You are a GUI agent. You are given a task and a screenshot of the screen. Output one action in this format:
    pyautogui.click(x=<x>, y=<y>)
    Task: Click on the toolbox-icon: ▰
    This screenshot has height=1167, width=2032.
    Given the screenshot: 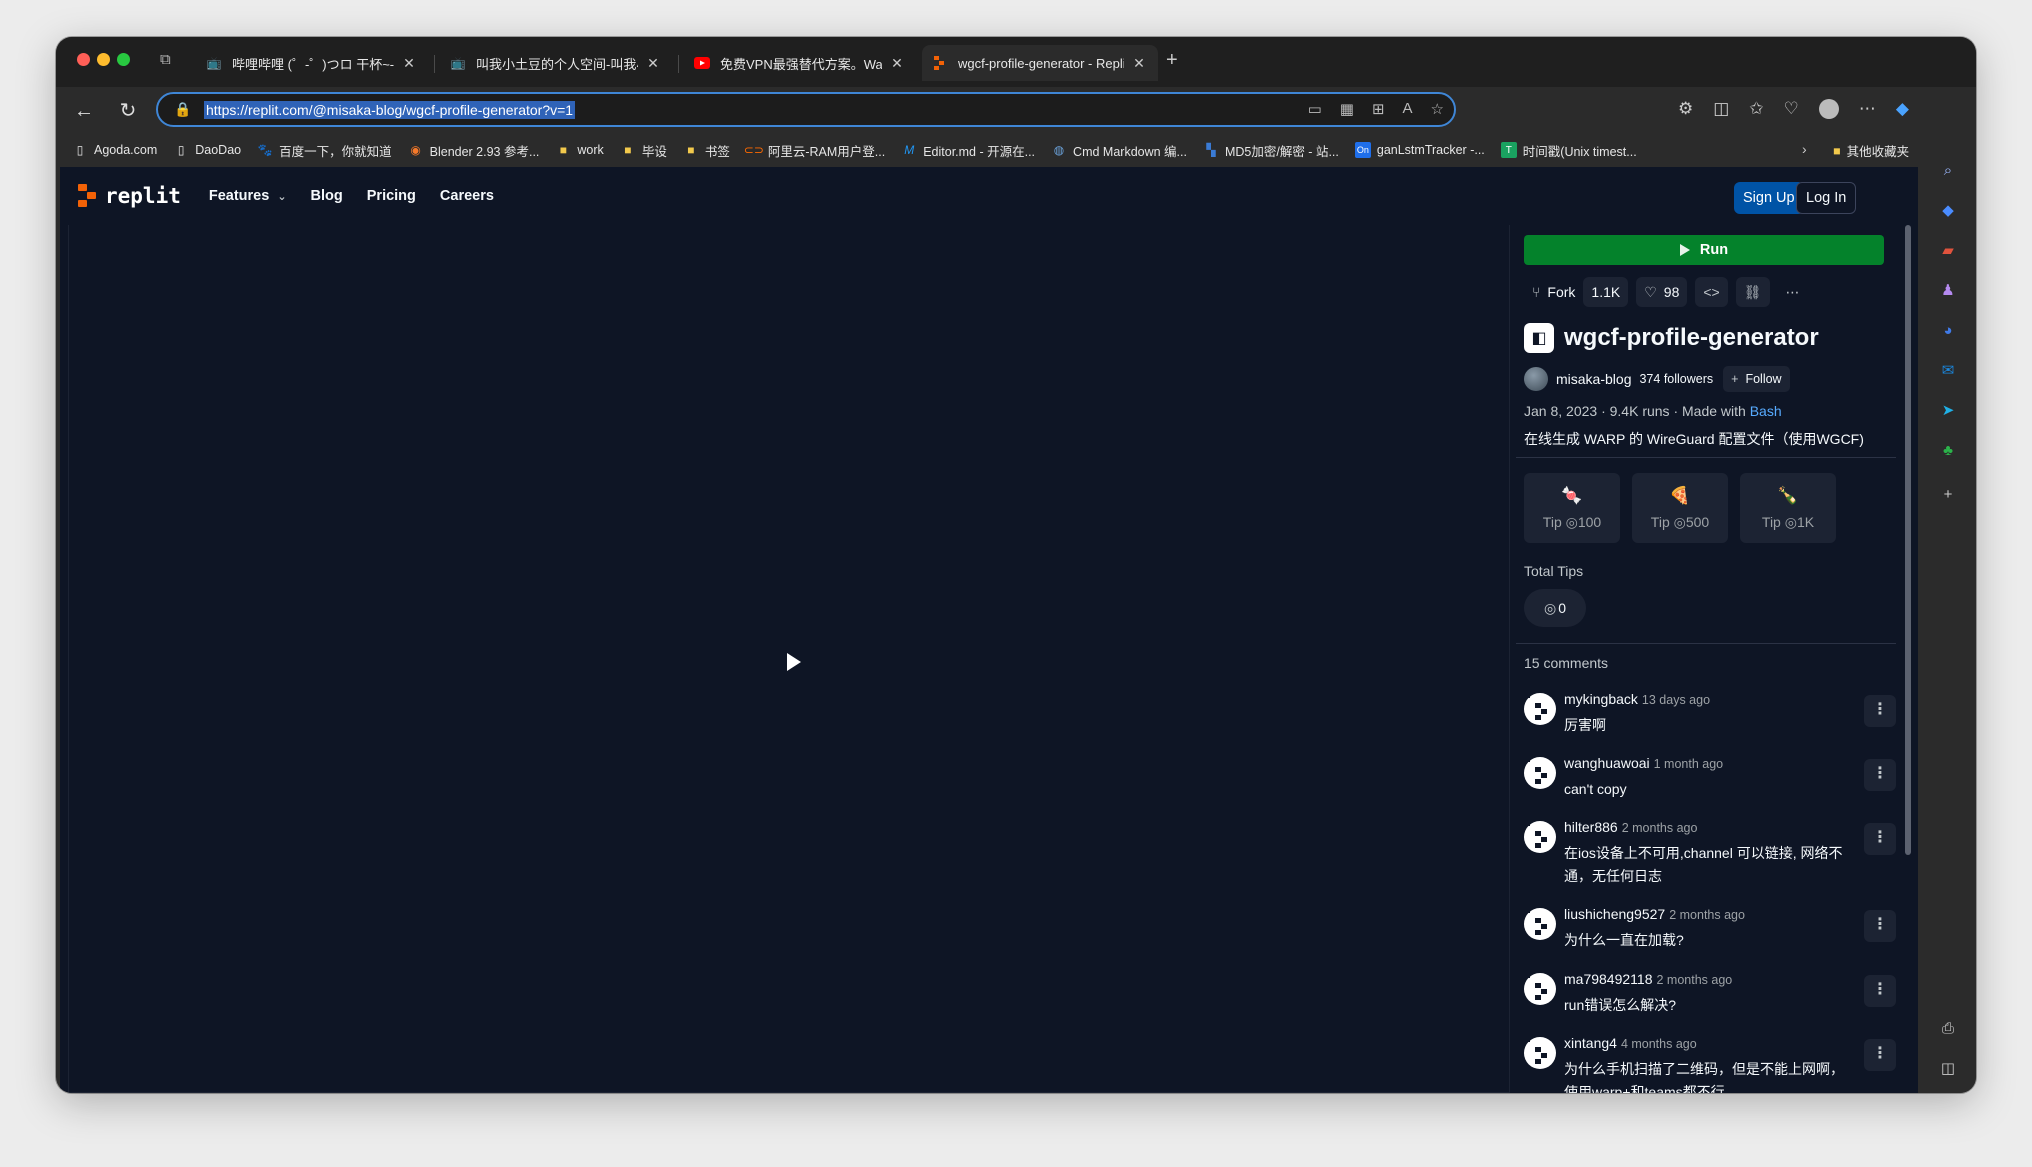 What is the action you would take?
    pyautogui.click(x=1948, y=250)
    